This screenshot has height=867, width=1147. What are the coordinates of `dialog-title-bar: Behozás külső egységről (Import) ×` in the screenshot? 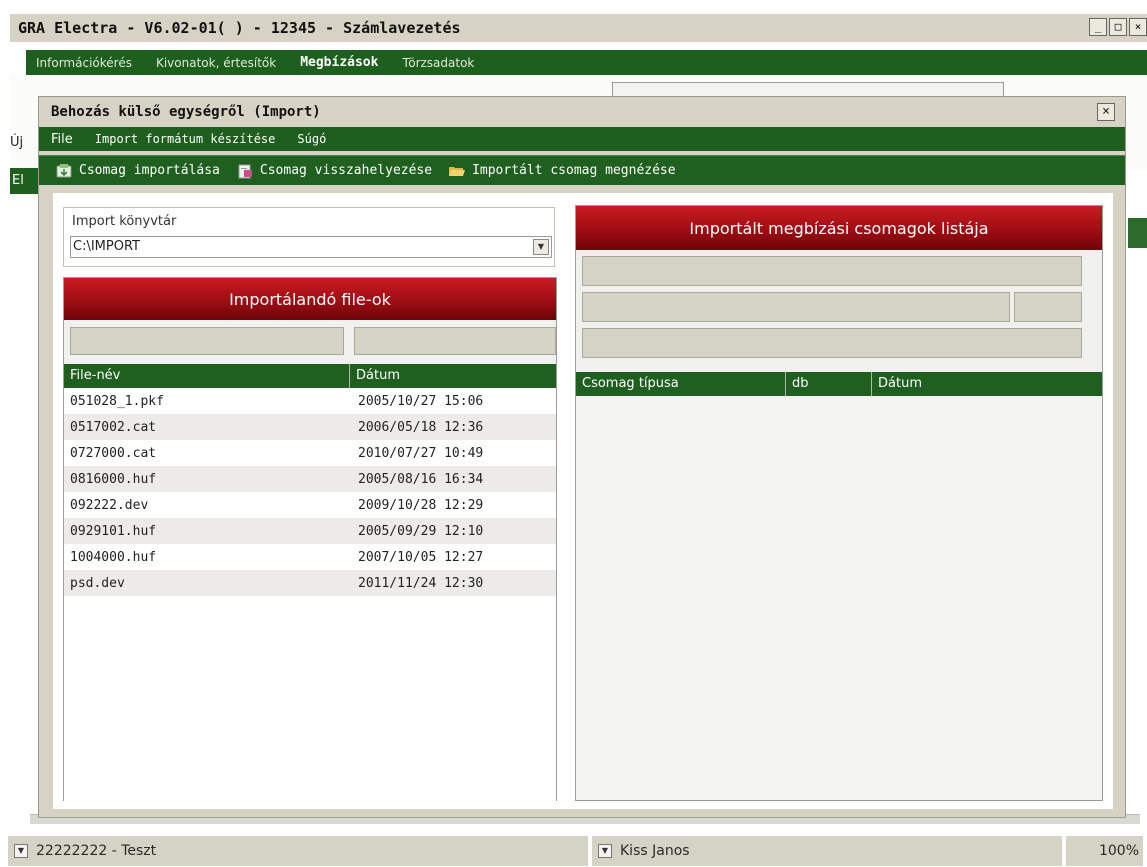 It's located at (582, 112).